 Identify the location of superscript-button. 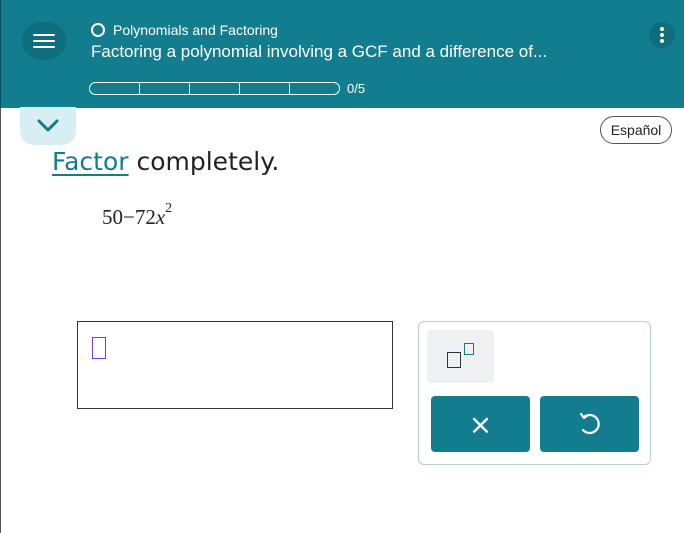
(460, 356).